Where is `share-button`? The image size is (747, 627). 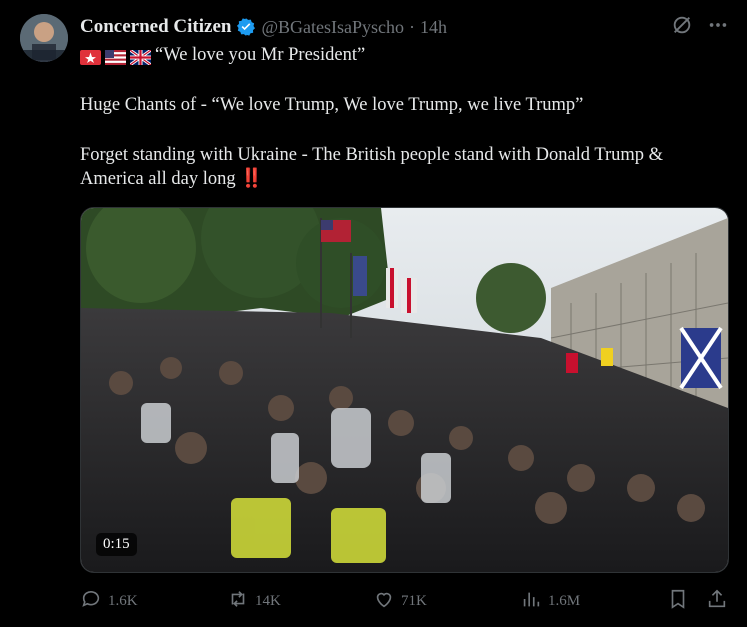 share-button is located at coordinates (717, 601).